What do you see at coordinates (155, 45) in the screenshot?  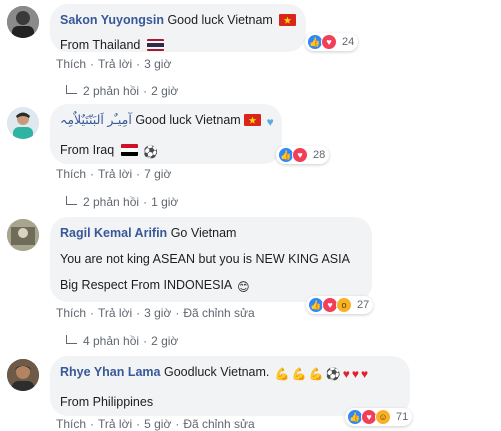 I see `thailand-flag-icon` at bounding box center [155, 45].